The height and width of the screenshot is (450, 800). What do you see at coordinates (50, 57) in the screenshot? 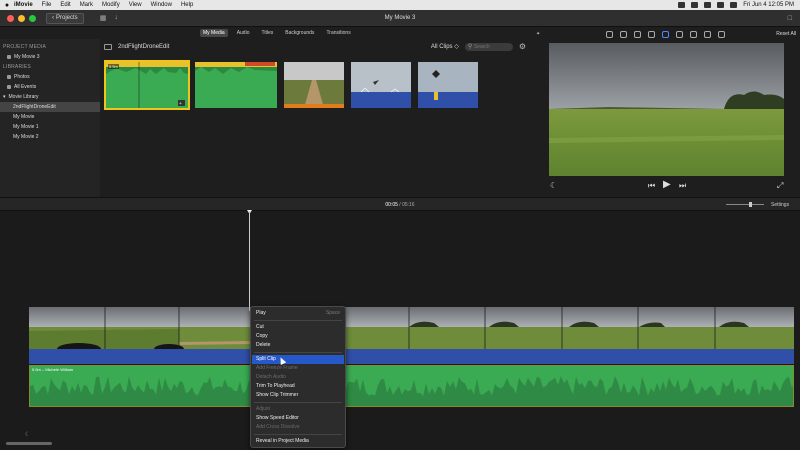
I see `sidebar-item-project: My Movie 3` at bounding box center [50, 57].